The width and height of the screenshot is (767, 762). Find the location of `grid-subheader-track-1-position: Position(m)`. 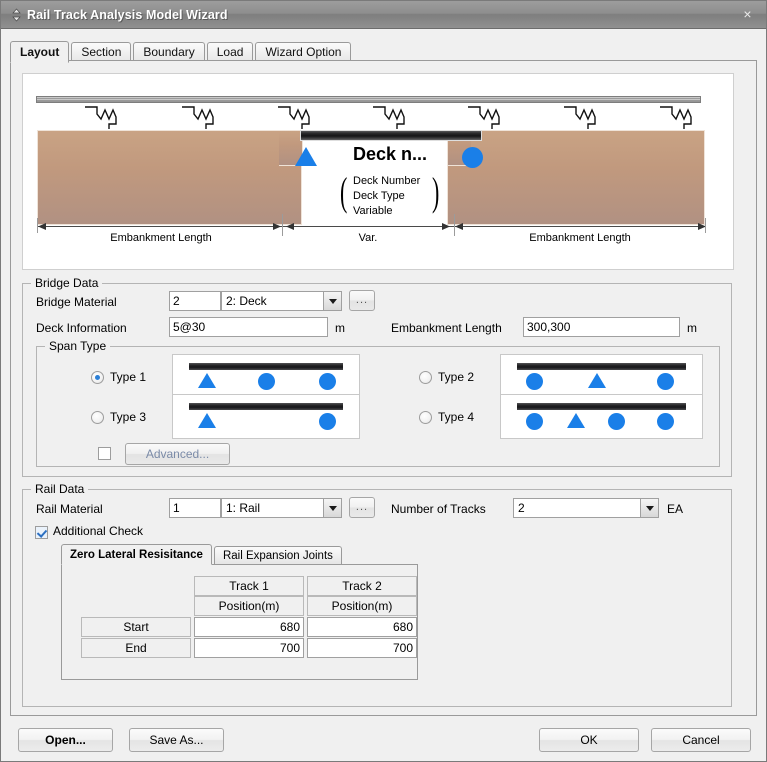

grid-subheader-track-1-position: Position(m) is located at coordinates (249, 606).